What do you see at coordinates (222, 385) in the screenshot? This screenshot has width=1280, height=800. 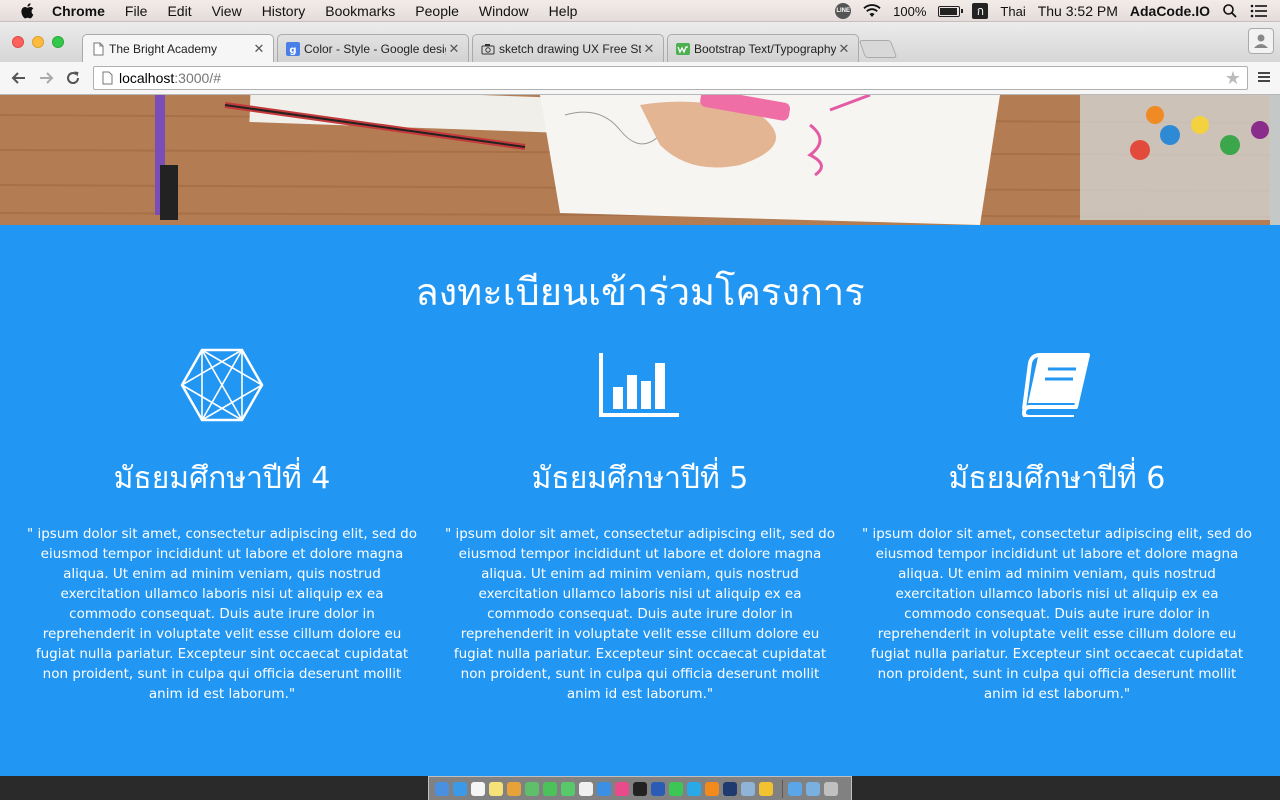 I see `hexagon-network-icon` at bounding box center [222, 385].